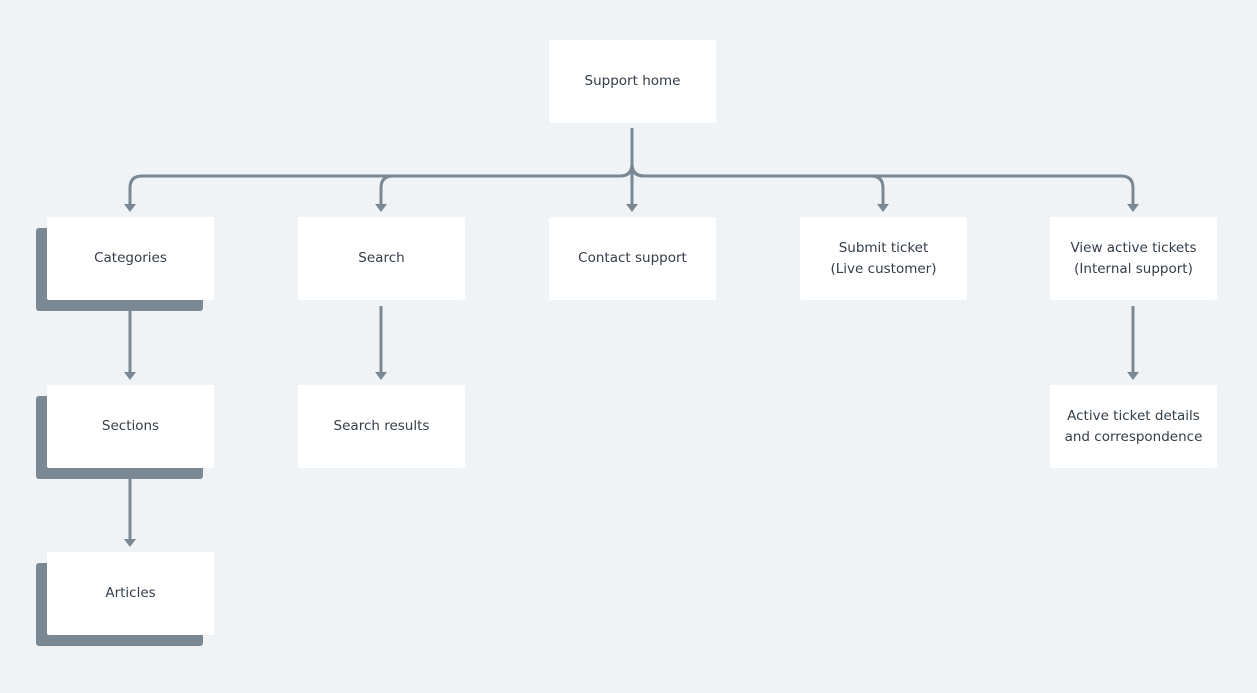 This screenshot has width=1257, height=693. What do you see at coordinates (506, 167) in the screenshot?
I see `connector-home-search` at bounding box center [506, 167].